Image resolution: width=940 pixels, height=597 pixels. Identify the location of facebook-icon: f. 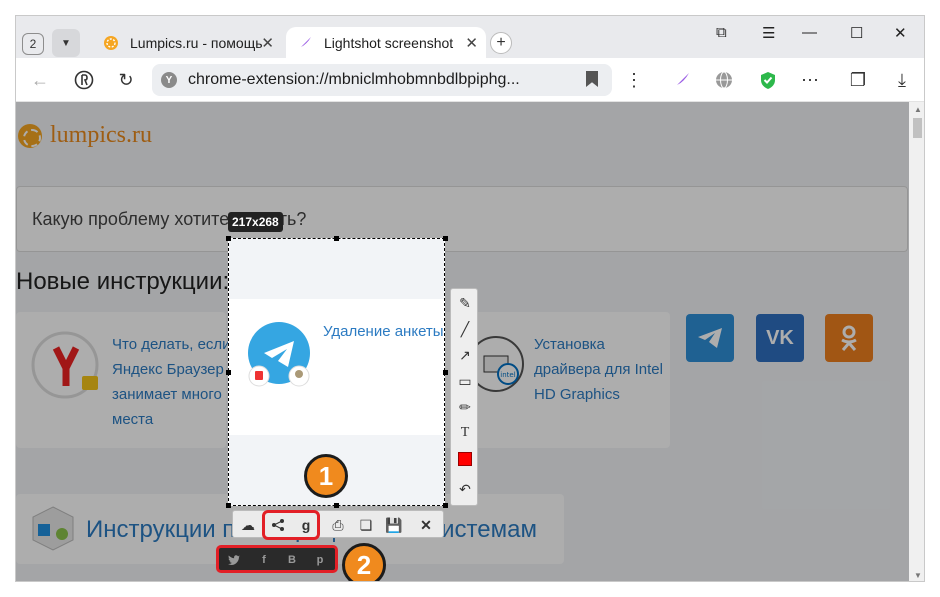
(264, 560).